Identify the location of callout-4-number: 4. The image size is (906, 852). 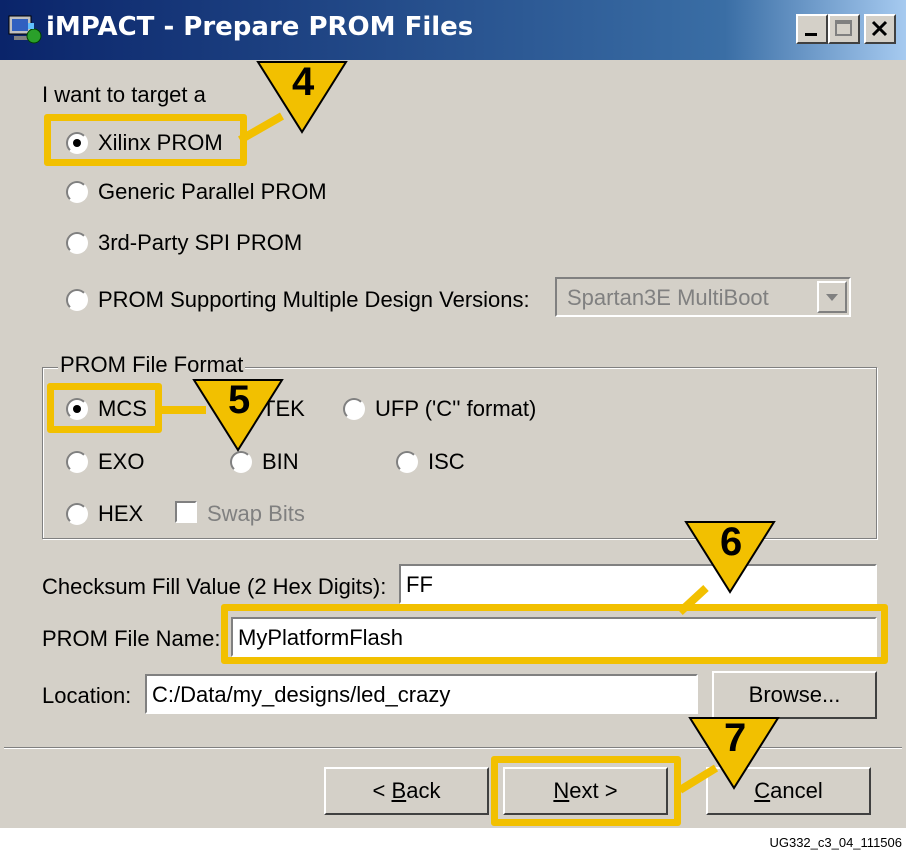
(303, 82).